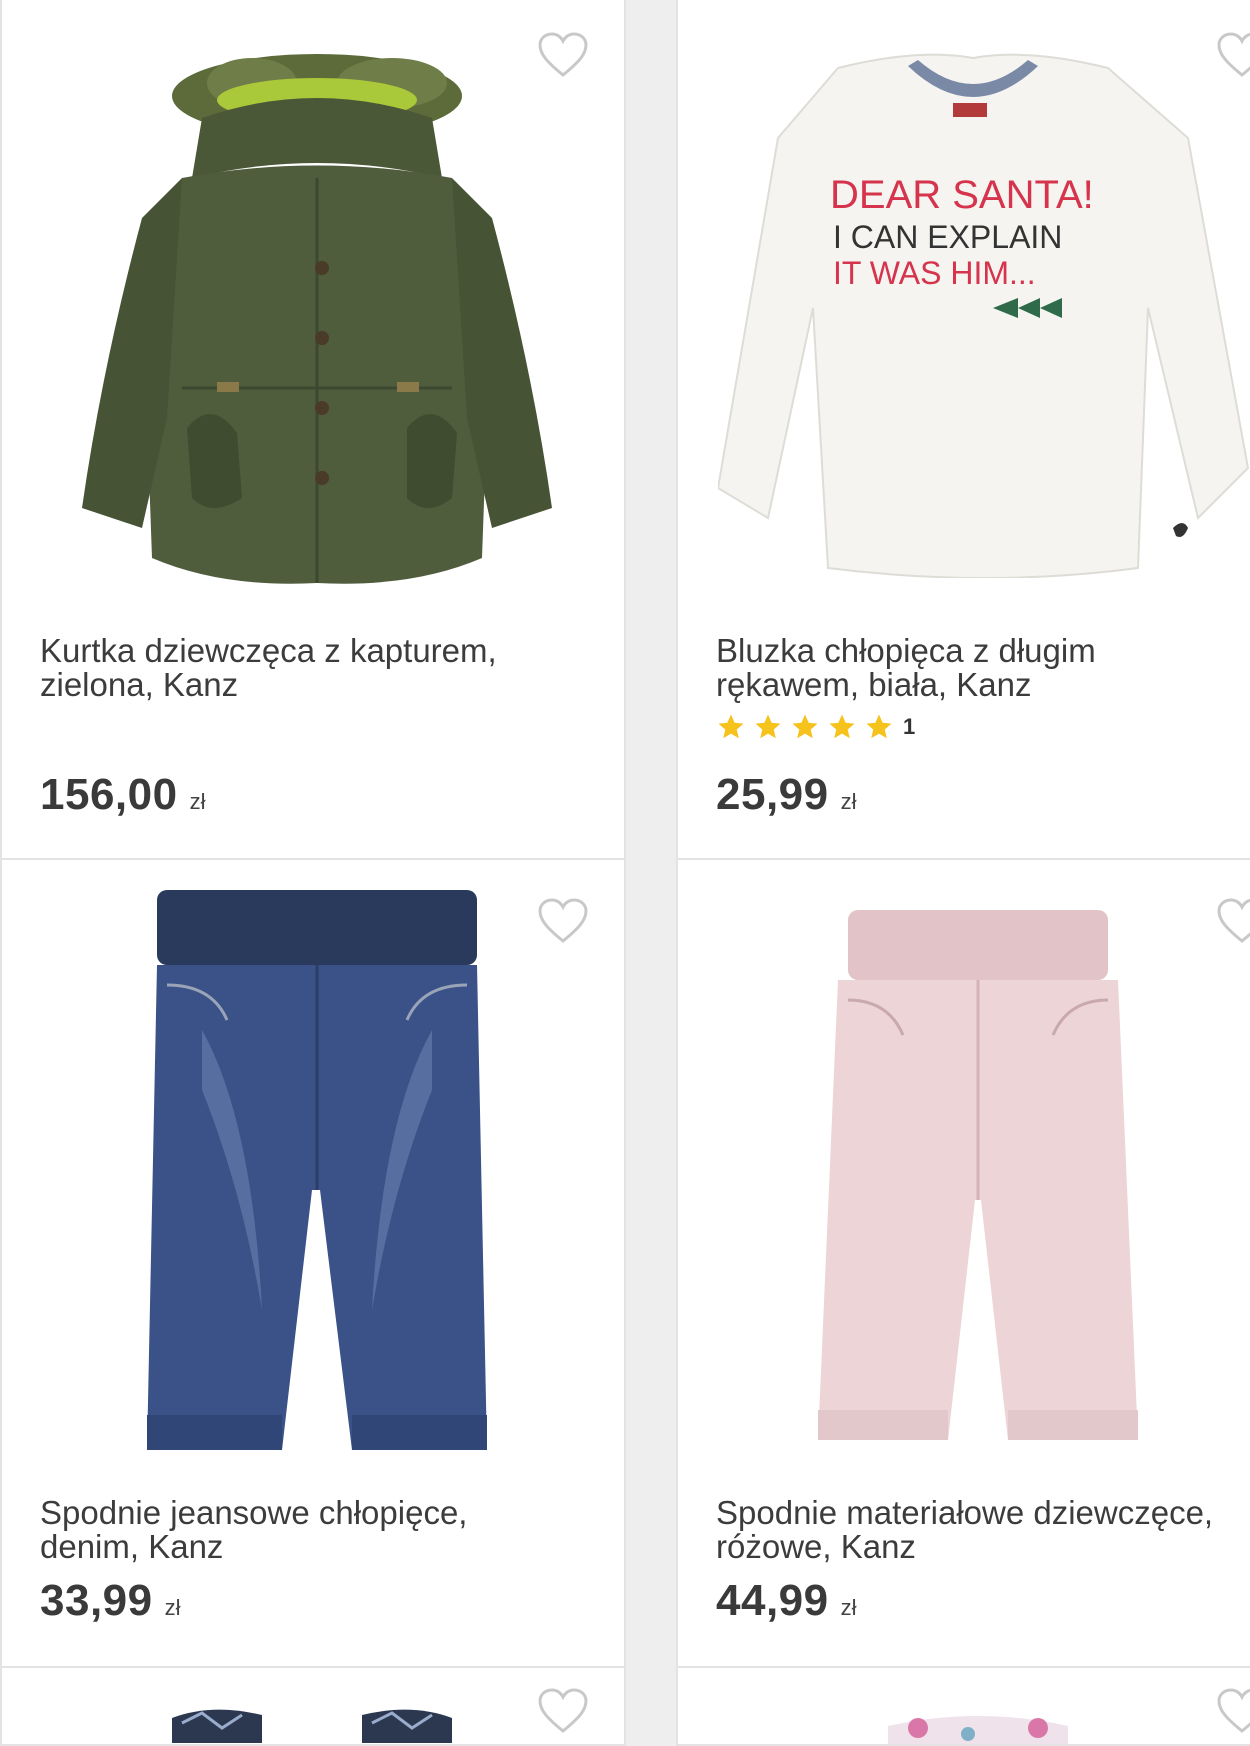 The image size is (1250, 1746). What do you see at coordinates (909, 726) in the screenshot?
I see `rating-count: 1` at bounding box center [909, 726].